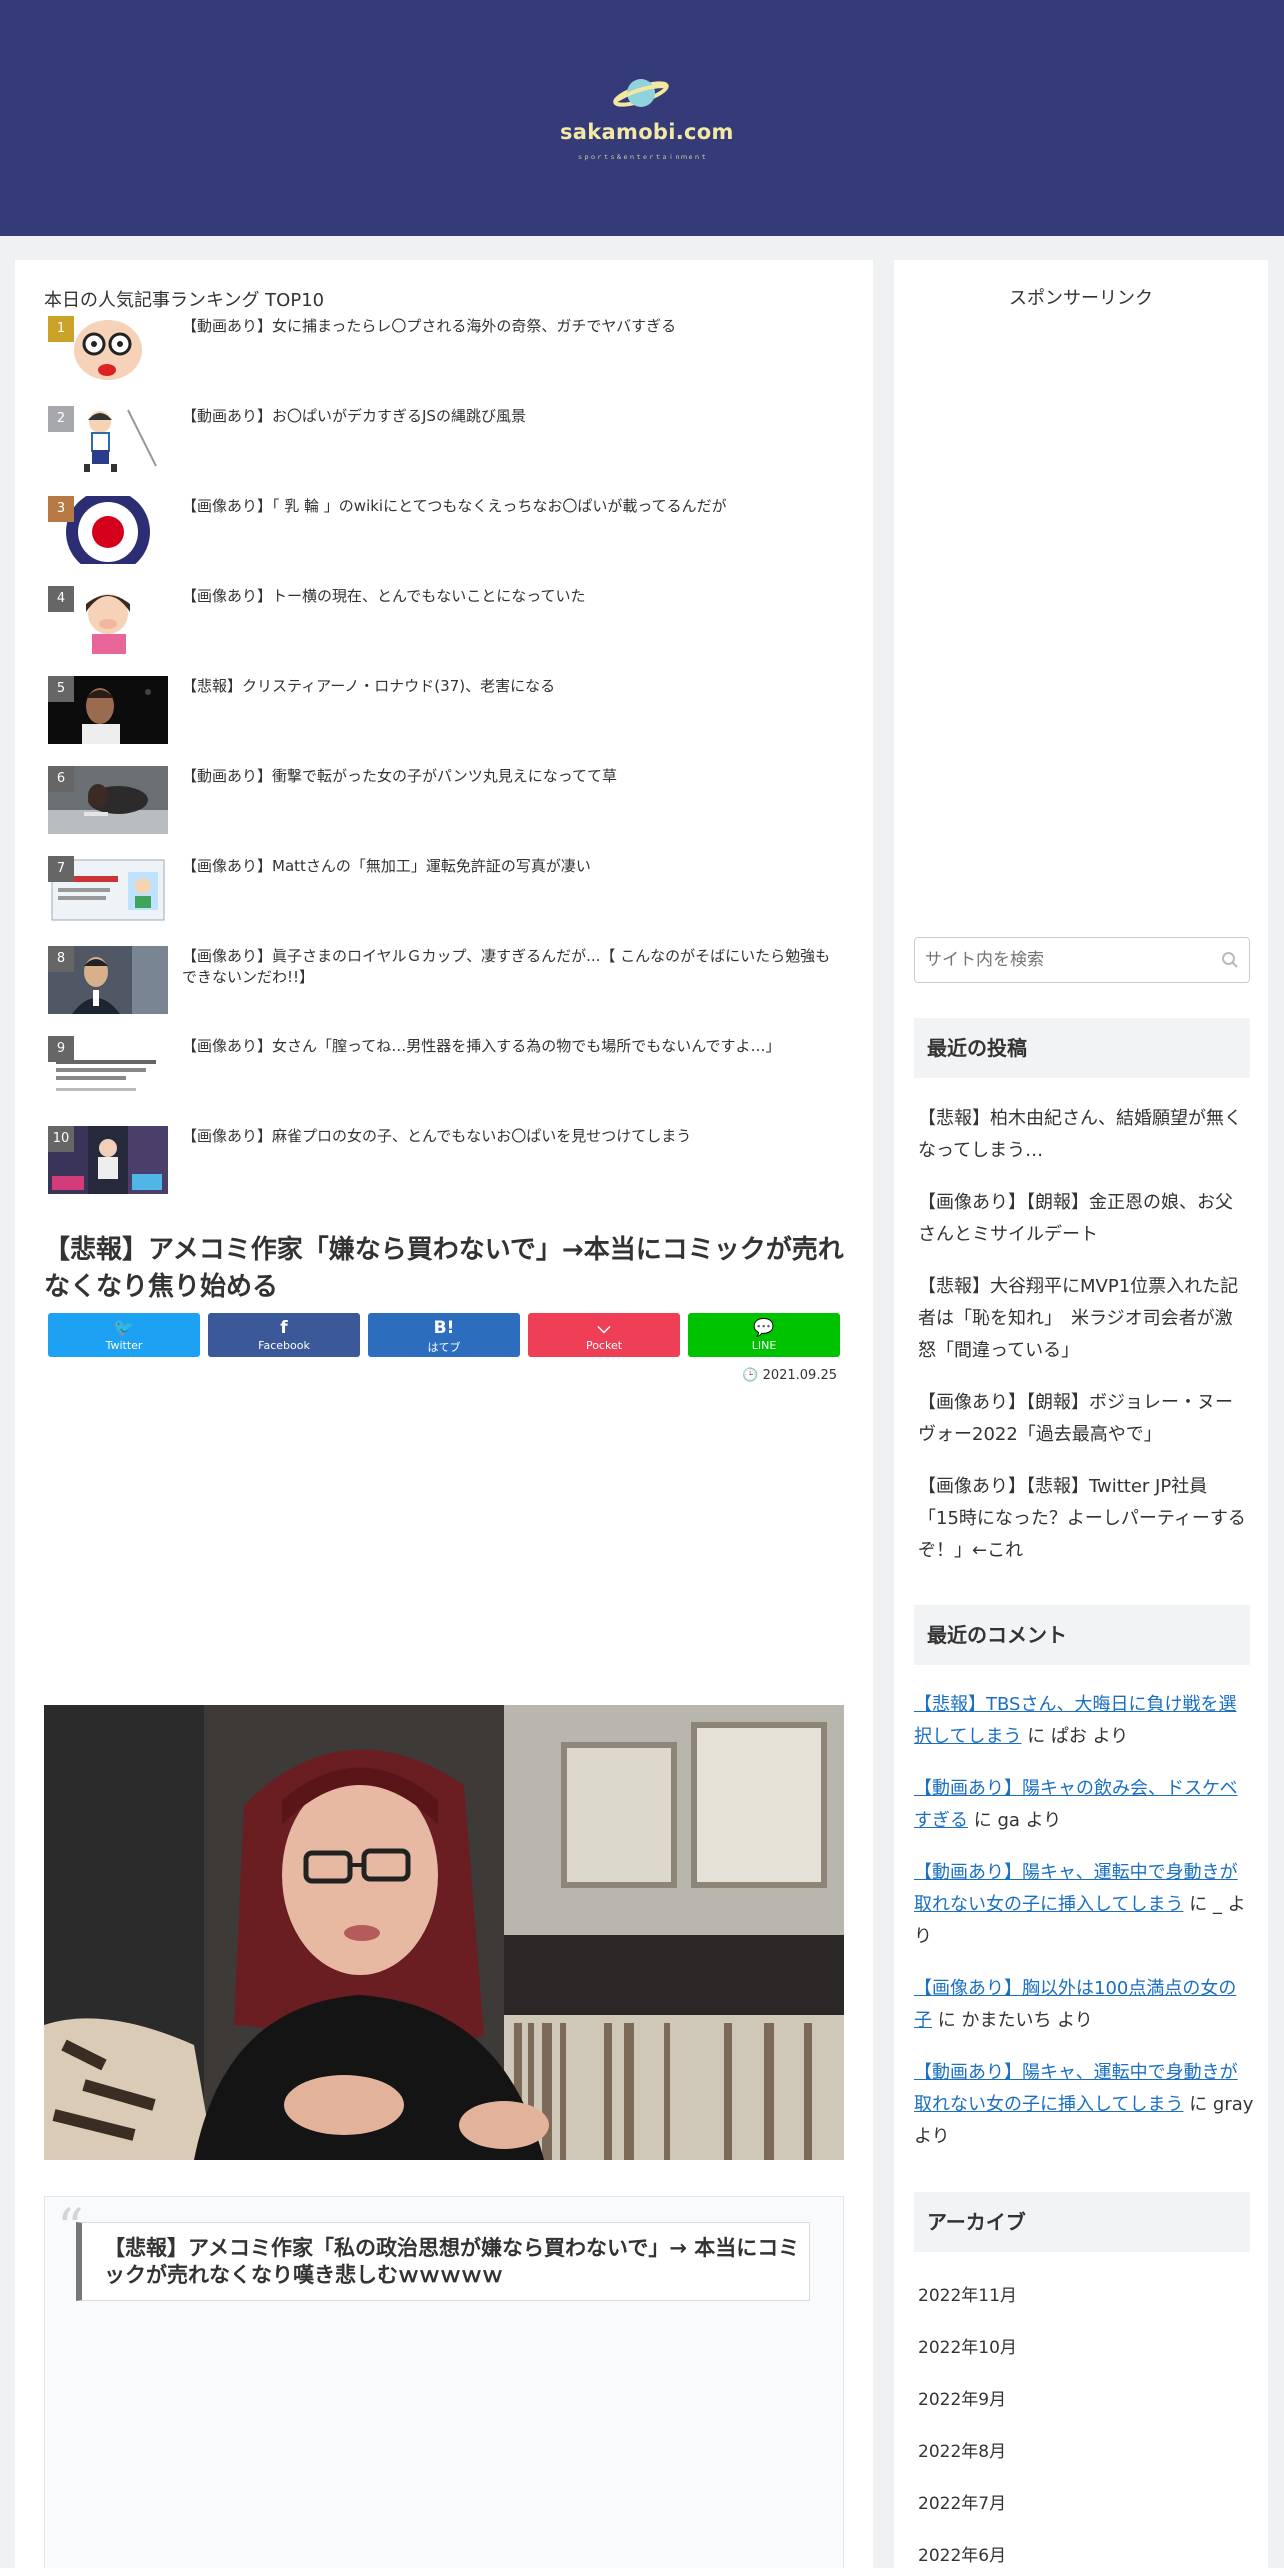 This screenshot has height=2568, width=1284. Describe the element at coordinates (764, 1328) in the screenshot. I see `line-icon: 💬` at that location.